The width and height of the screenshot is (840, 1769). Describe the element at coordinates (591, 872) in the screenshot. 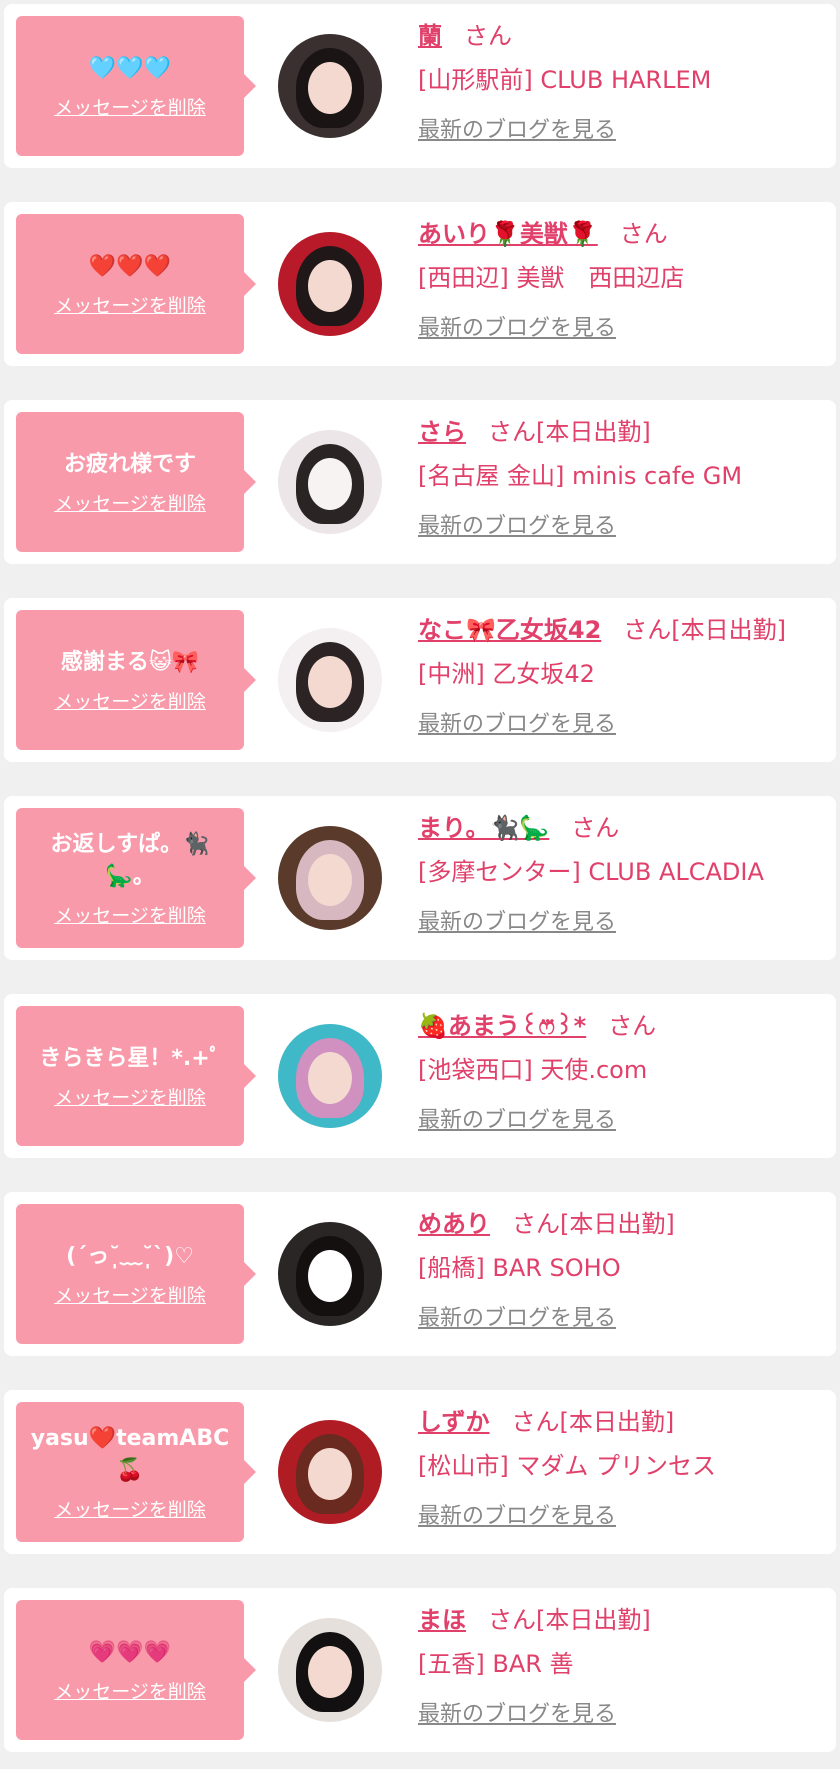

I see `shop-name: [多摩センター] CLUB ALCADIA` at that location.